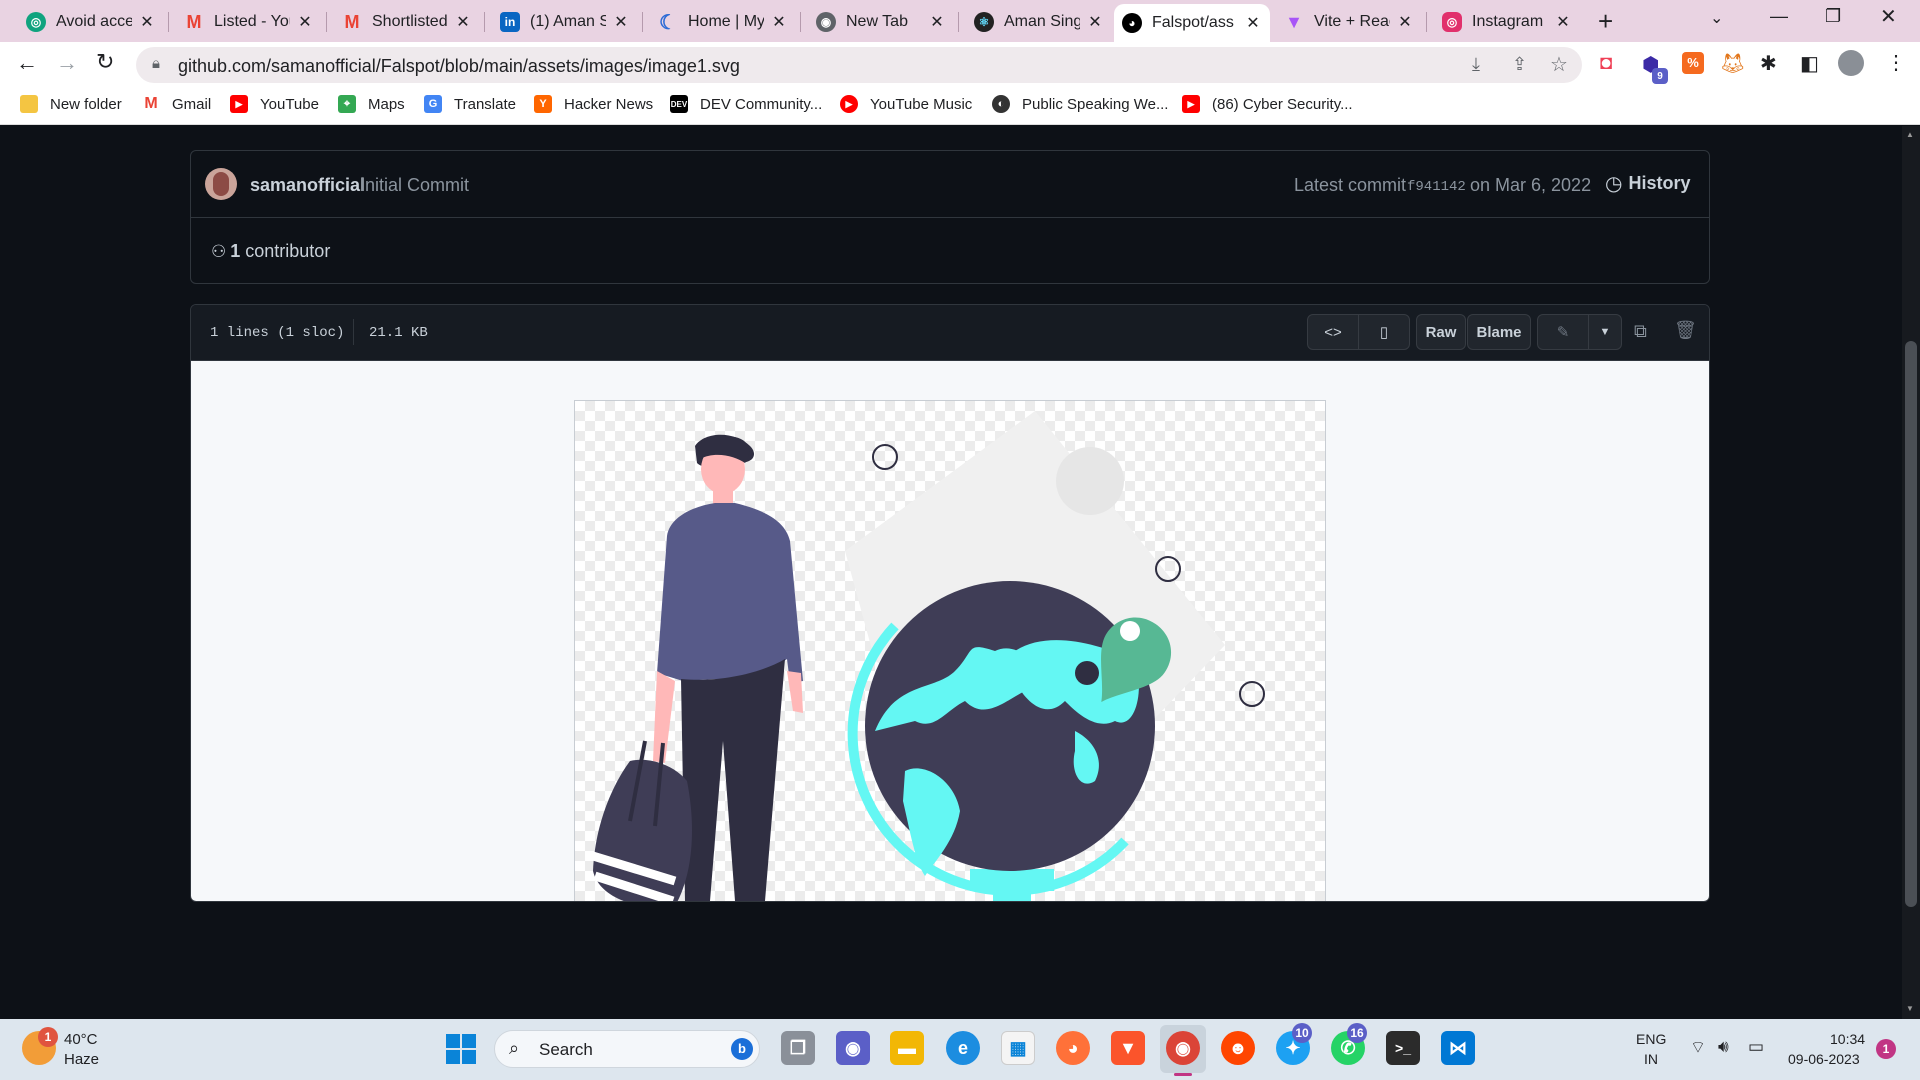 This screenshot has height=1080, width=1920. What do you see at coordinates (221, 184) in the screenshot?
I see `author-avatar` at bounding box center [221, 184].